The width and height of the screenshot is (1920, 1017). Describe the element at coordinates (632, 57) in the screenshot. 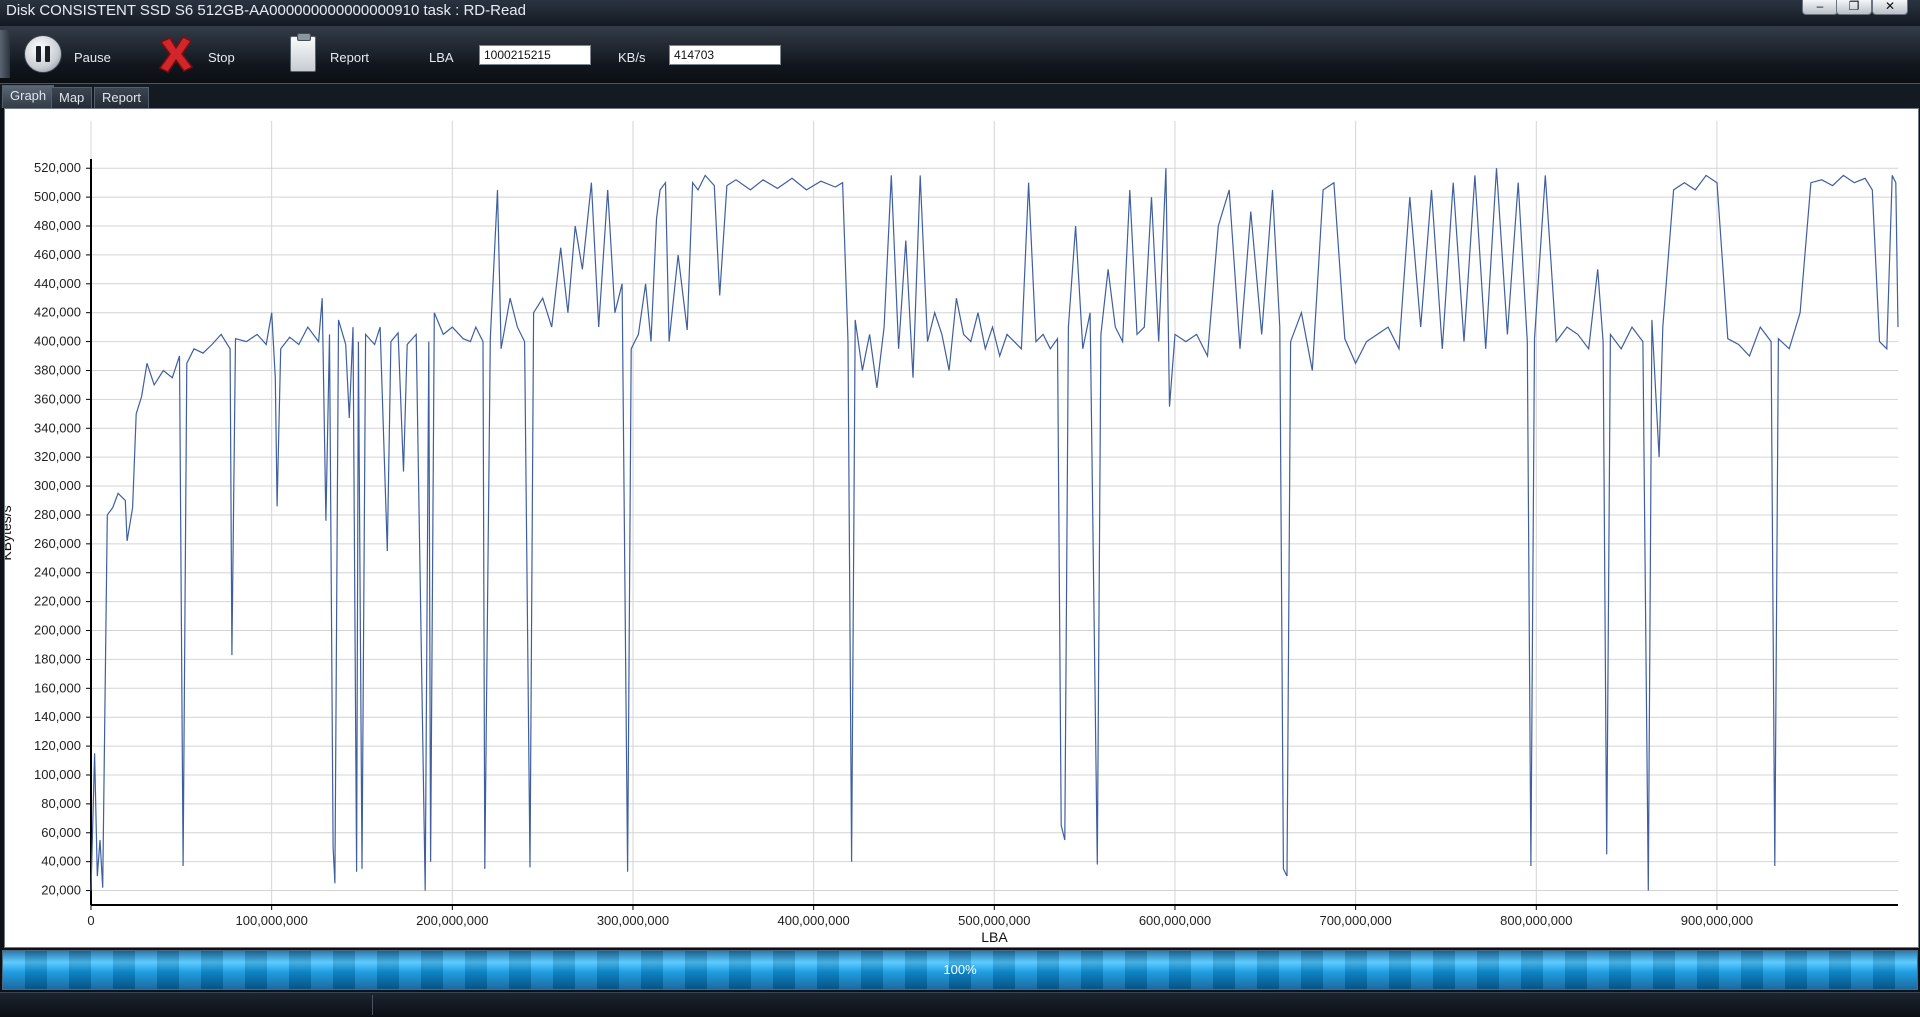

I see `kbs-label: KB/s` at that location.